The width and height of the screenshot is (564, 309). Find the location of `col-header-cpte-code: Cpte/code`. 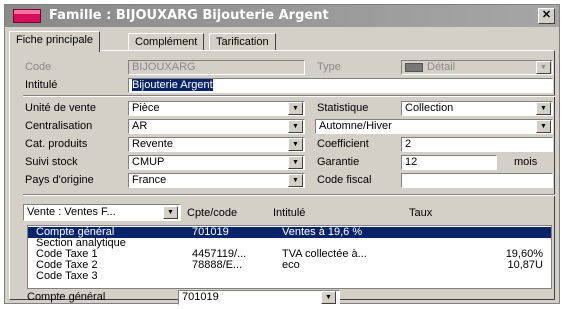

col-header-cpte-code: Cpte/code is located at coordinates (212, 213).